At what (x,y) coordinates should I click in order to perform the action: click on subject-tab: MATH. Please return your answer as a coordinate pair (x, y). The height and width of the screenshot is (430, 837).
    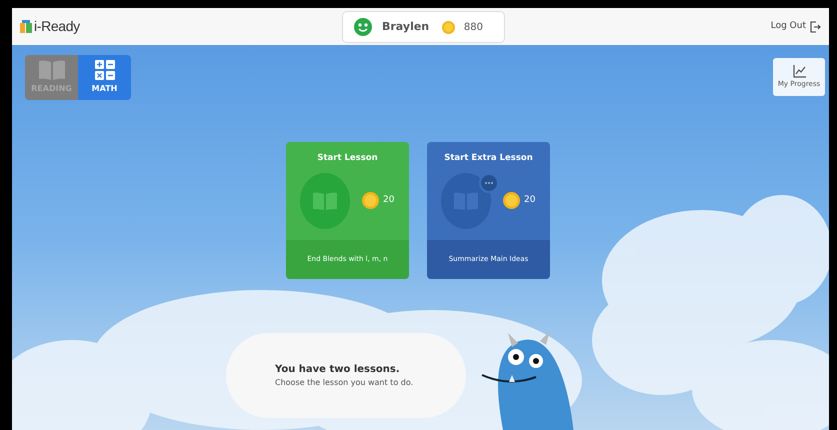
    Looking at the image, I should click on (104, 77).